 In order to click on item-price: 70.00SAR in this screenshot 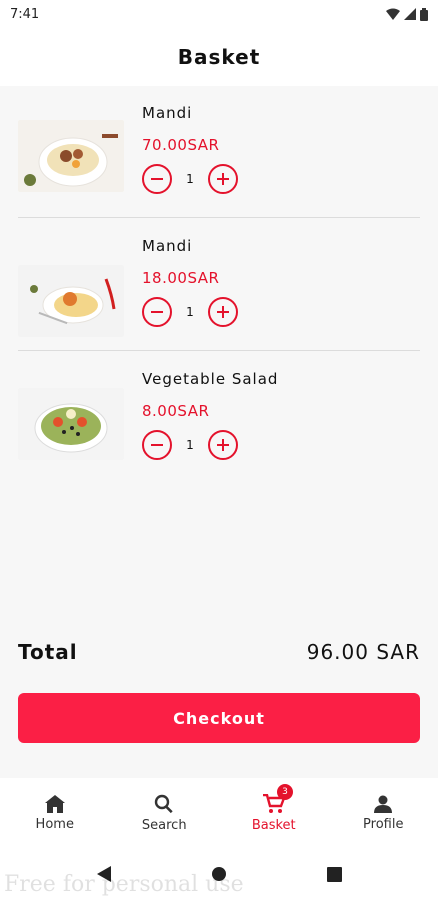, I will do `click(181, 145)`.